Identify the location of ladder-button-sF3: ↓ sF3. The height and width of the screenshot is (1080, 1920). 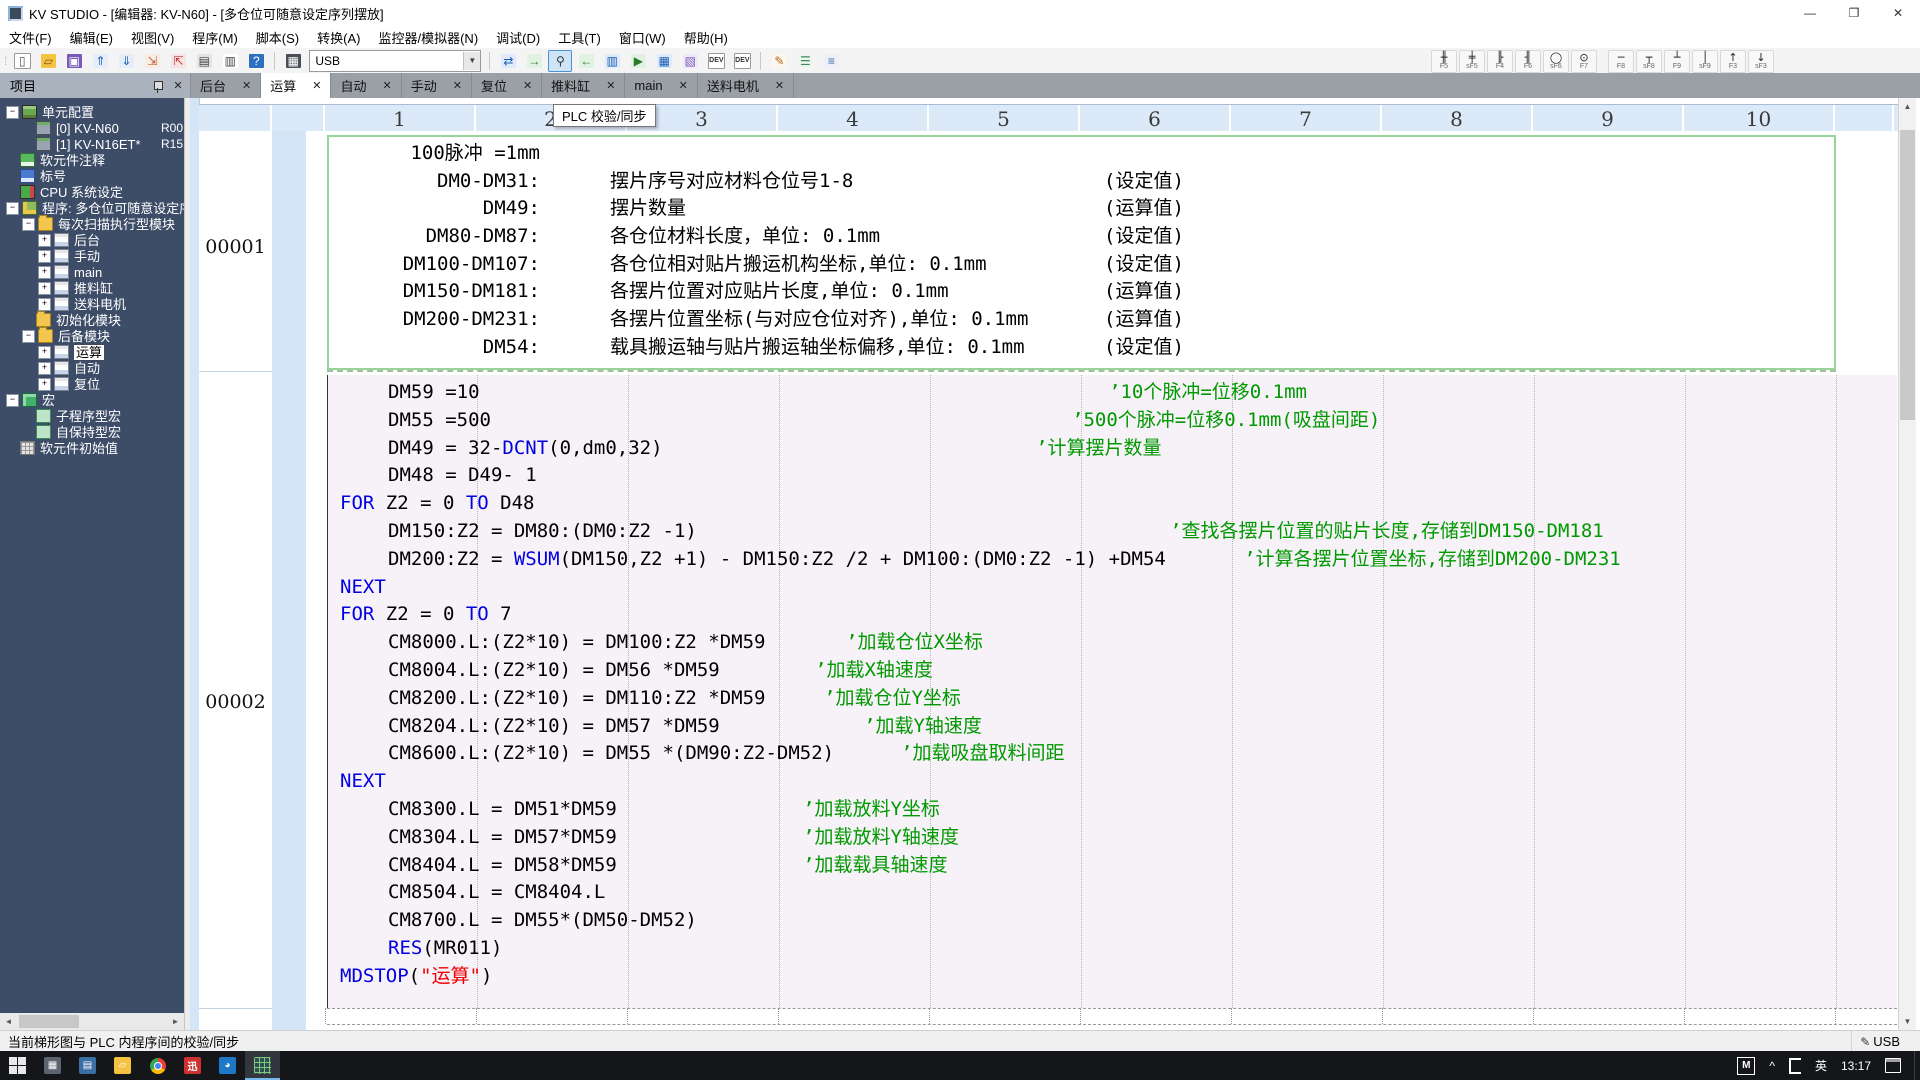
(1761, 61).